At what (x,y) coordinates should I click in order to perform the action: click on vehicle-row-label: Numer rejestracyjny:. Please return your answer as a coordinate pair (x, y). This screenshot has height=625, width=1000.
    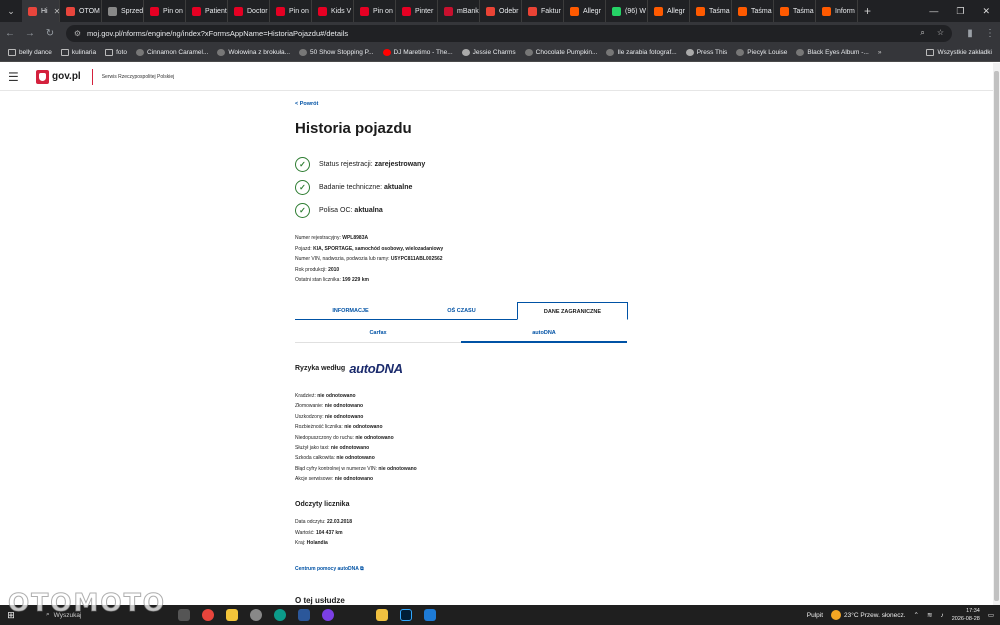
    Looking at the image, I should click on (318, 238).